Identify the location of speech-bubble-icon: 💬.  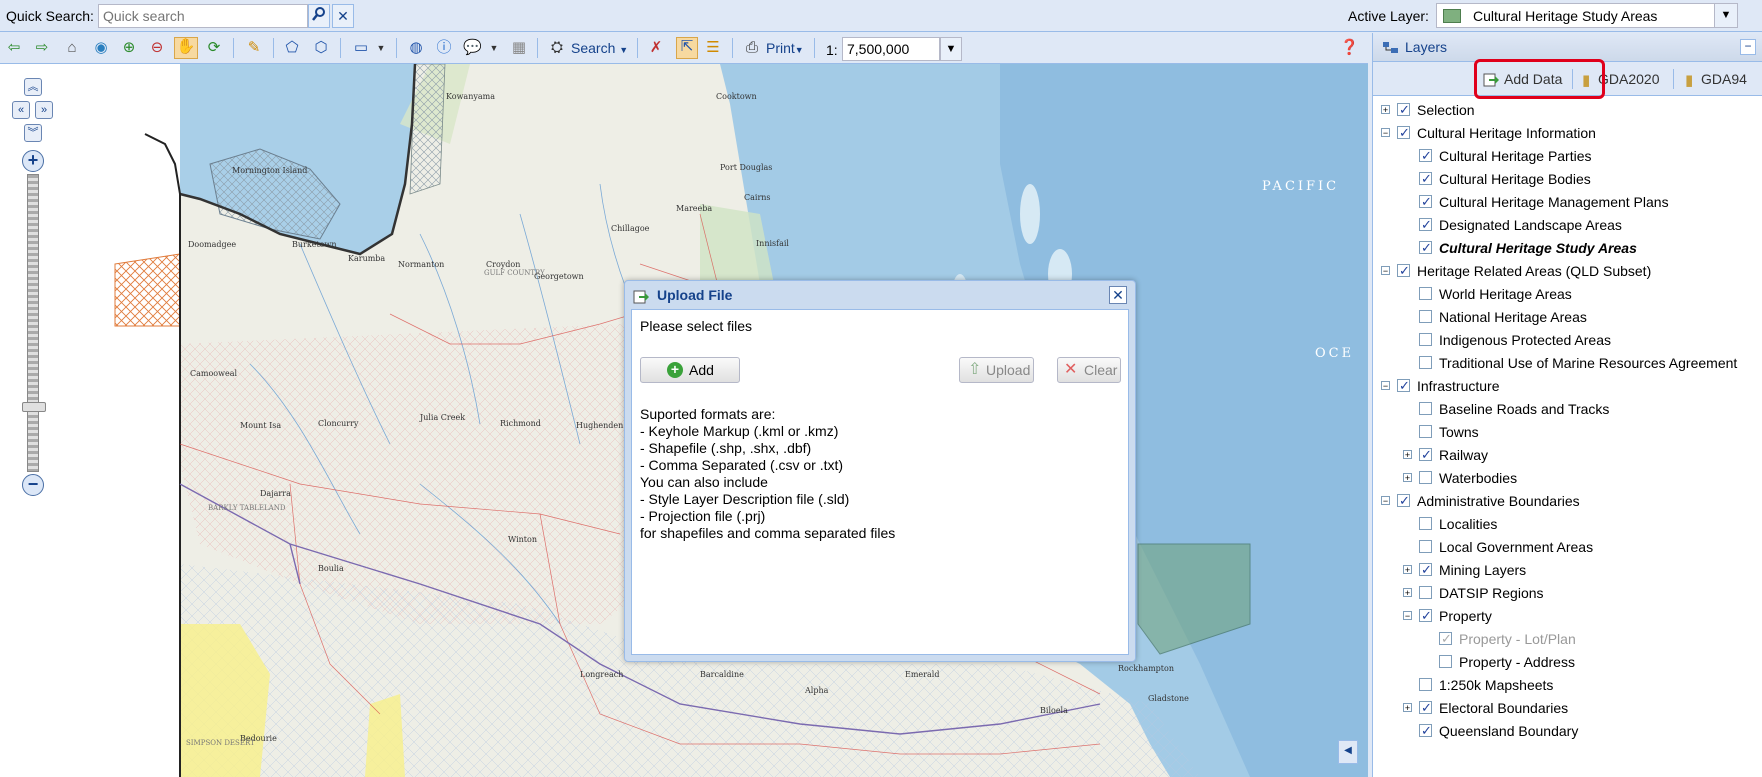
(472, 48).